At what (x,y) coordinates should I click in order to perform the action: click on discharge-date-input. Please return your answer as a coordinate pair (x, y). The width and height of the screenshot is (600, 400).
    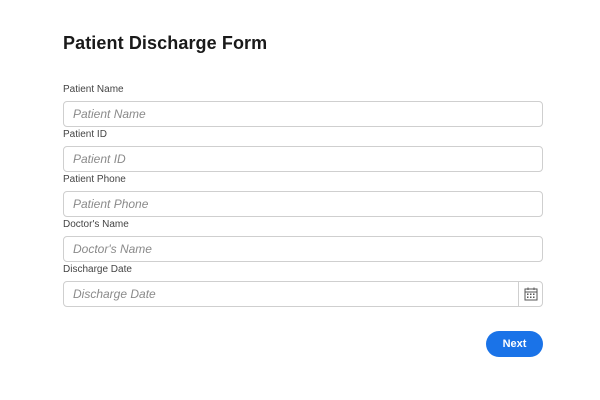
    Looking at the image, I should click on (303, 294).